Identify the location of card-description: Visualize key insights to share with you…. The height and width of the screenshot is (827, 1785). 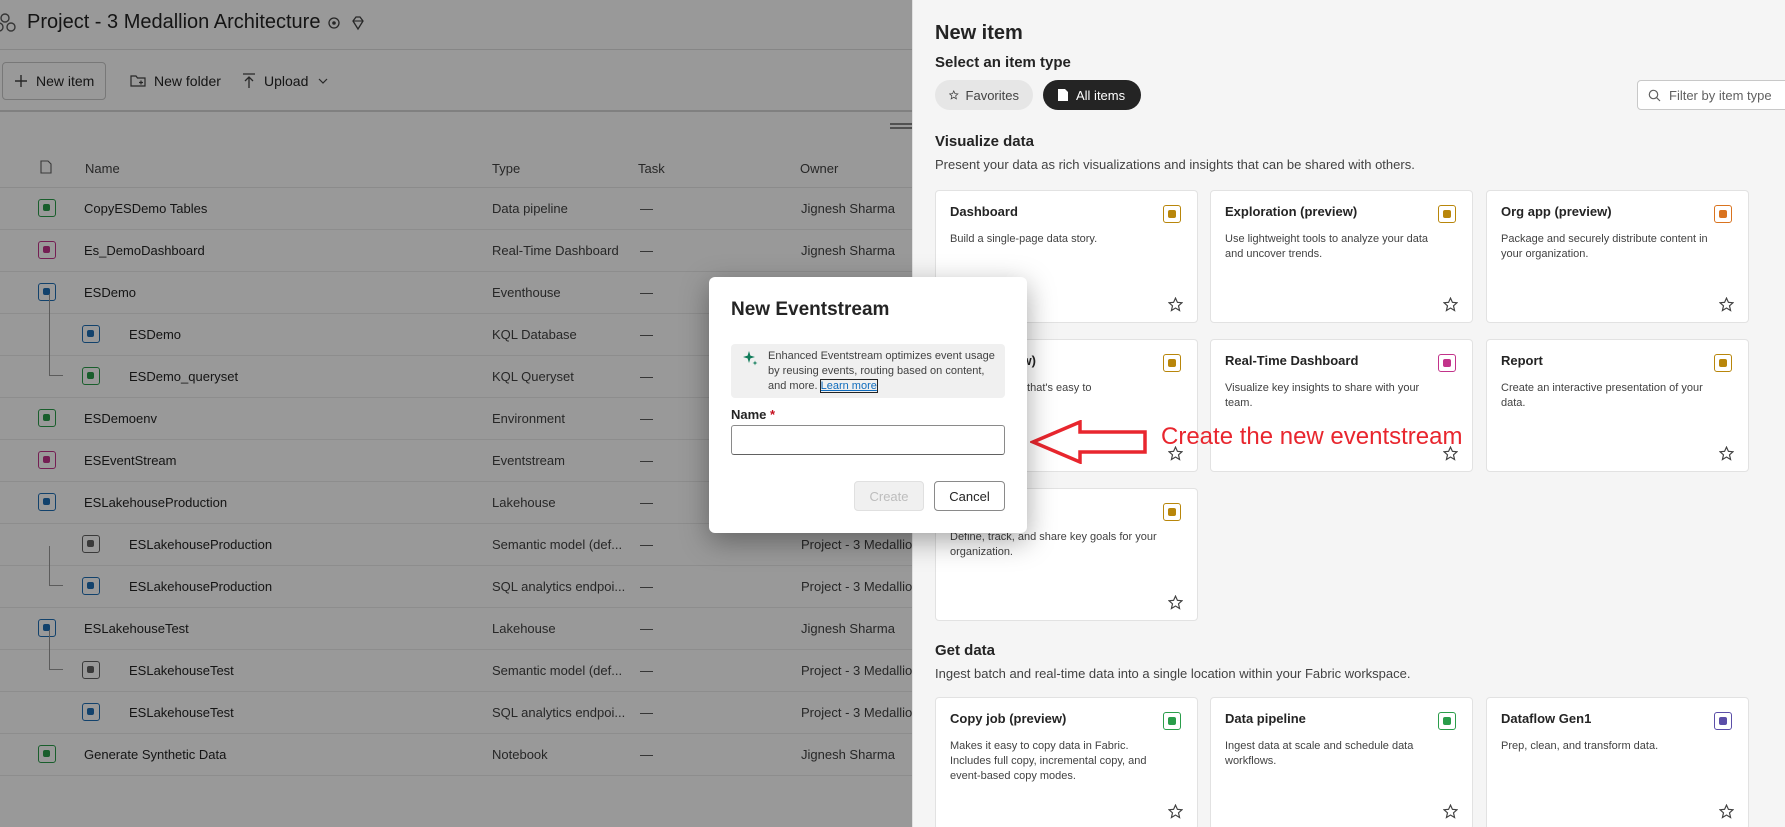
(1322, 395).